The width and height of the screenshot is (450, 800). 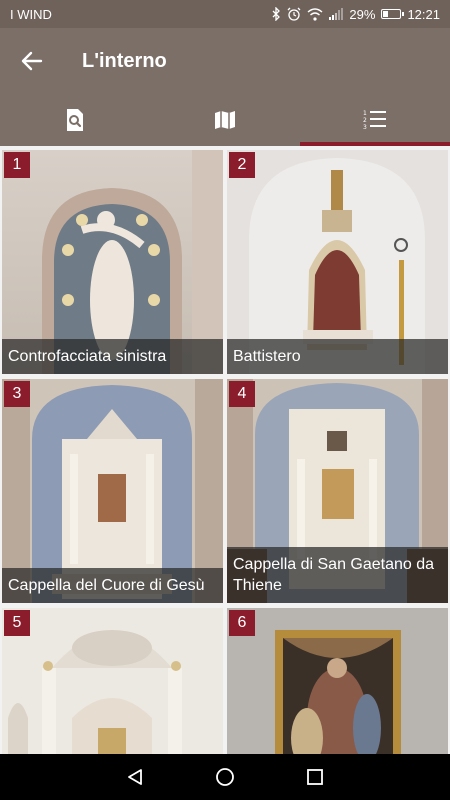 I want to click on home-circle-icon, so click(x=225, y=777).